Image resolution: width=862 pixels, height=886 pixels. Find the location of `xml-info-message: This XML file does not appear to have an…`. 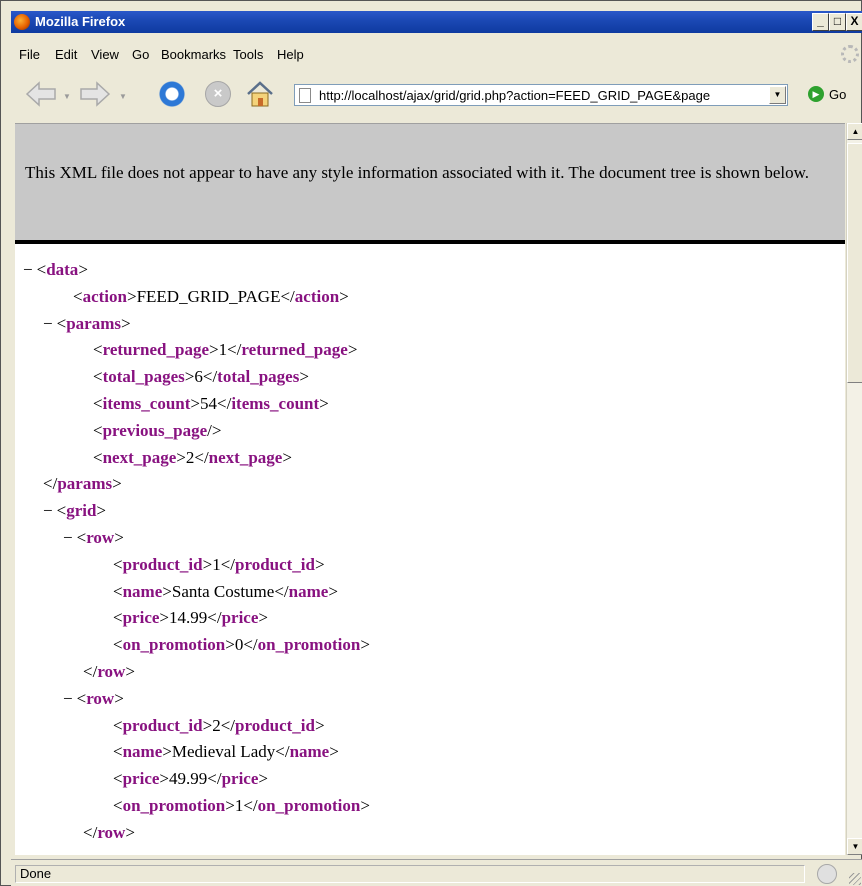

xml-info-message: This XML file does not appear to have an… is located at coordinates (417, 172).